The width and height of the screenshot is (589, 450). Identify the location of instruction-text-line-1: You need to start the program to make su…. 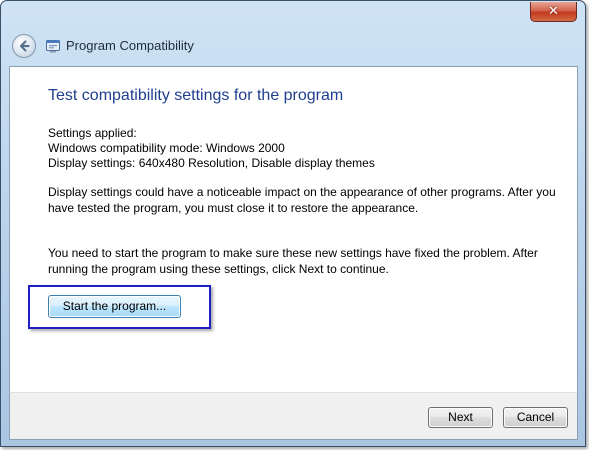
(293, 253).